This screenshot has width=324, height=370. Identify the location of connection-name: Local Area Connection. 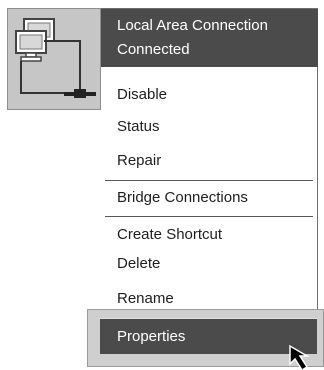
(192, 25).